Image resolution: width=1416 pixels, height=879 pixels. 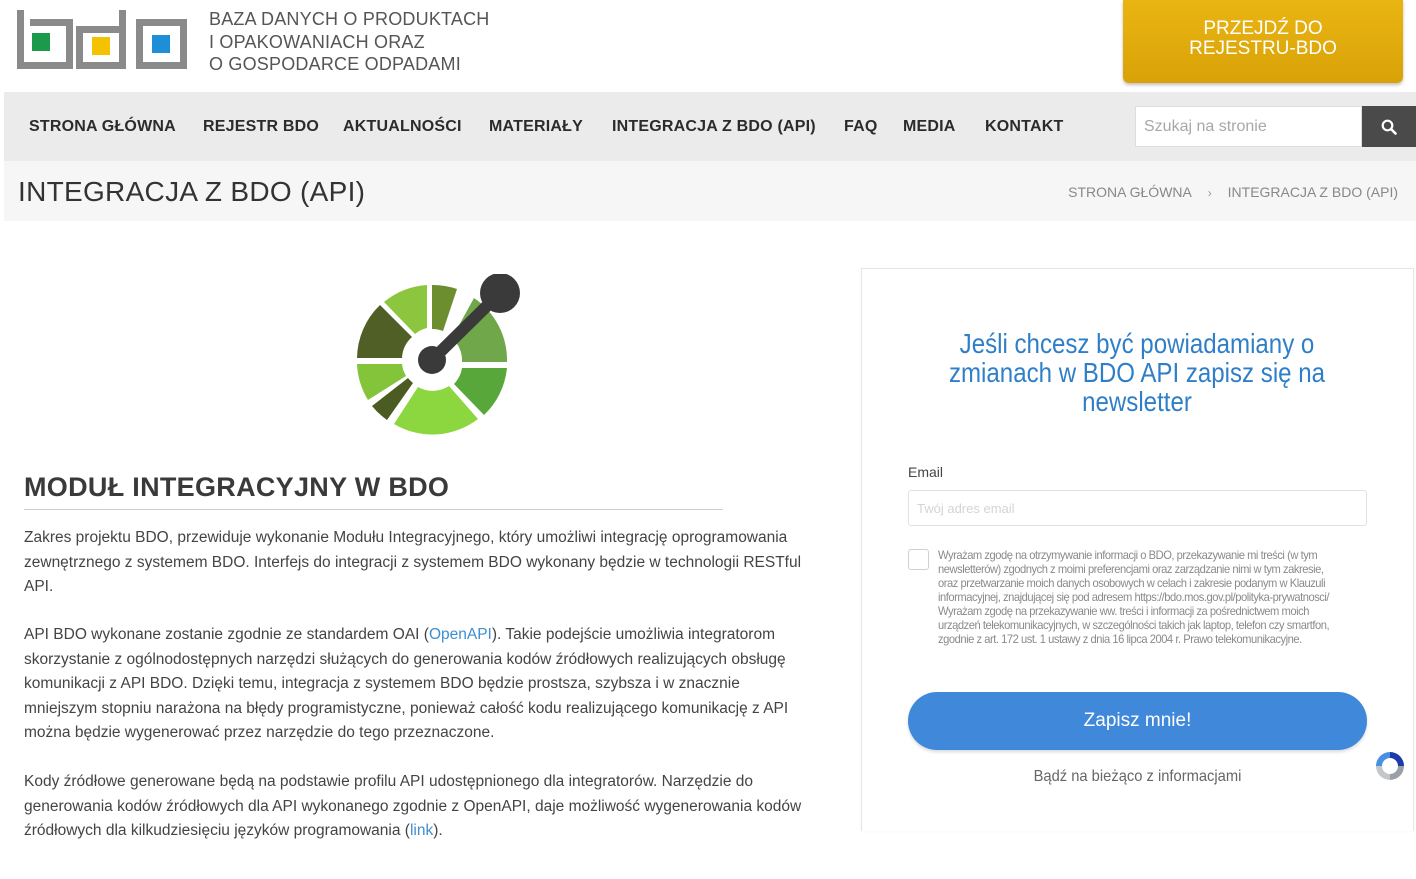 What do you see at coordinates (1137, 508) in the screenshot?
I see `email-input` at bounding box center [1137, 508].